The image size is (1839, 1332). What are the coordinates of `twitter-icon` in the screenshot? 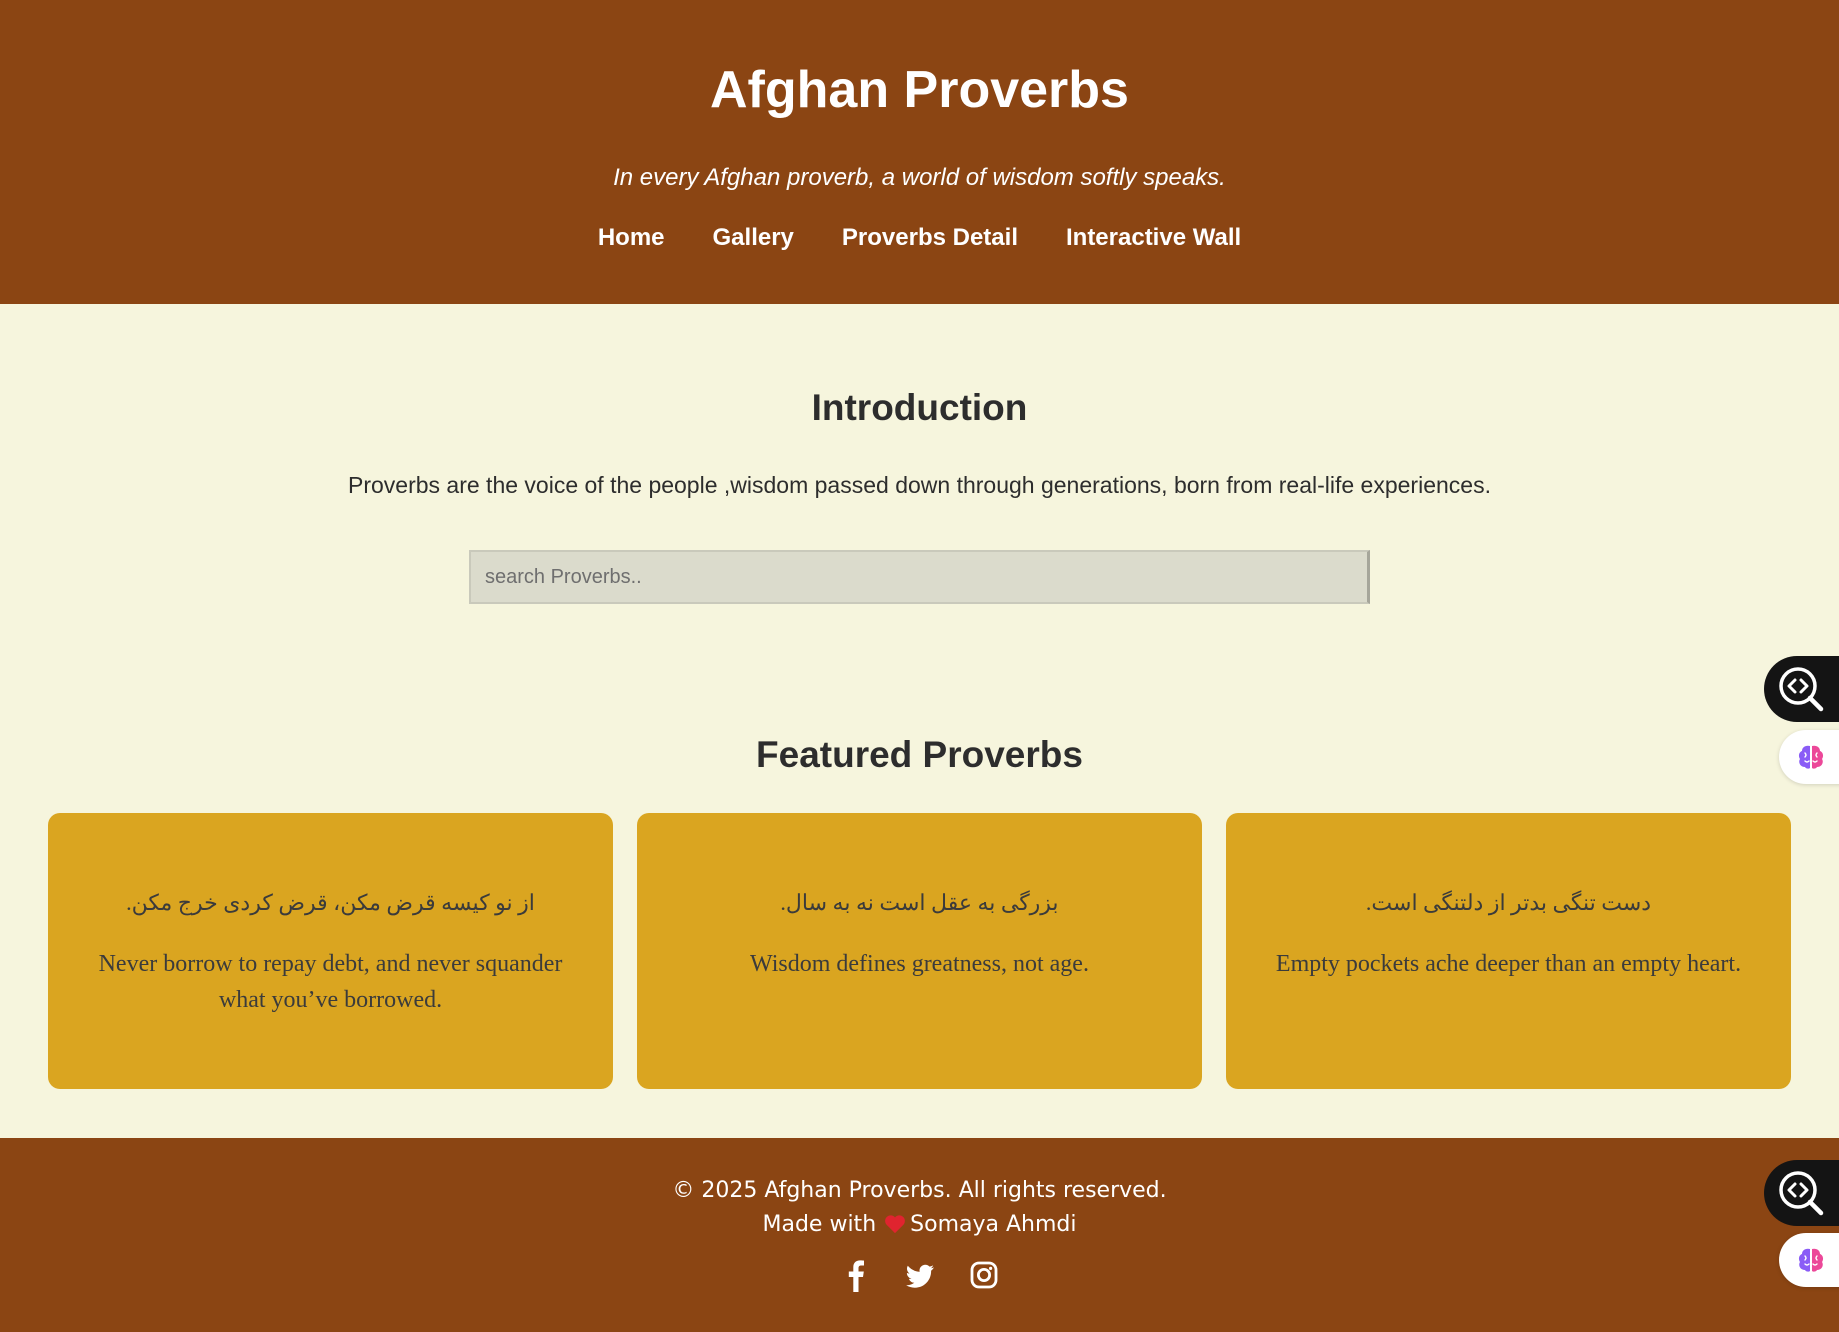 It's located at (919, 1276).